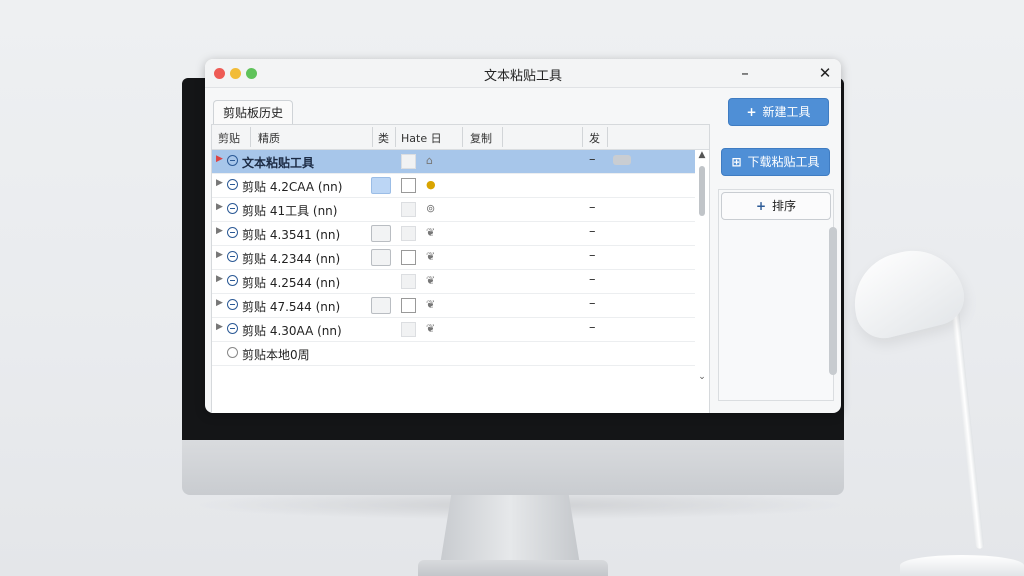  I want to click on paste-tool-button: ⊞ 下载粘贴工具, so click(775, 162).